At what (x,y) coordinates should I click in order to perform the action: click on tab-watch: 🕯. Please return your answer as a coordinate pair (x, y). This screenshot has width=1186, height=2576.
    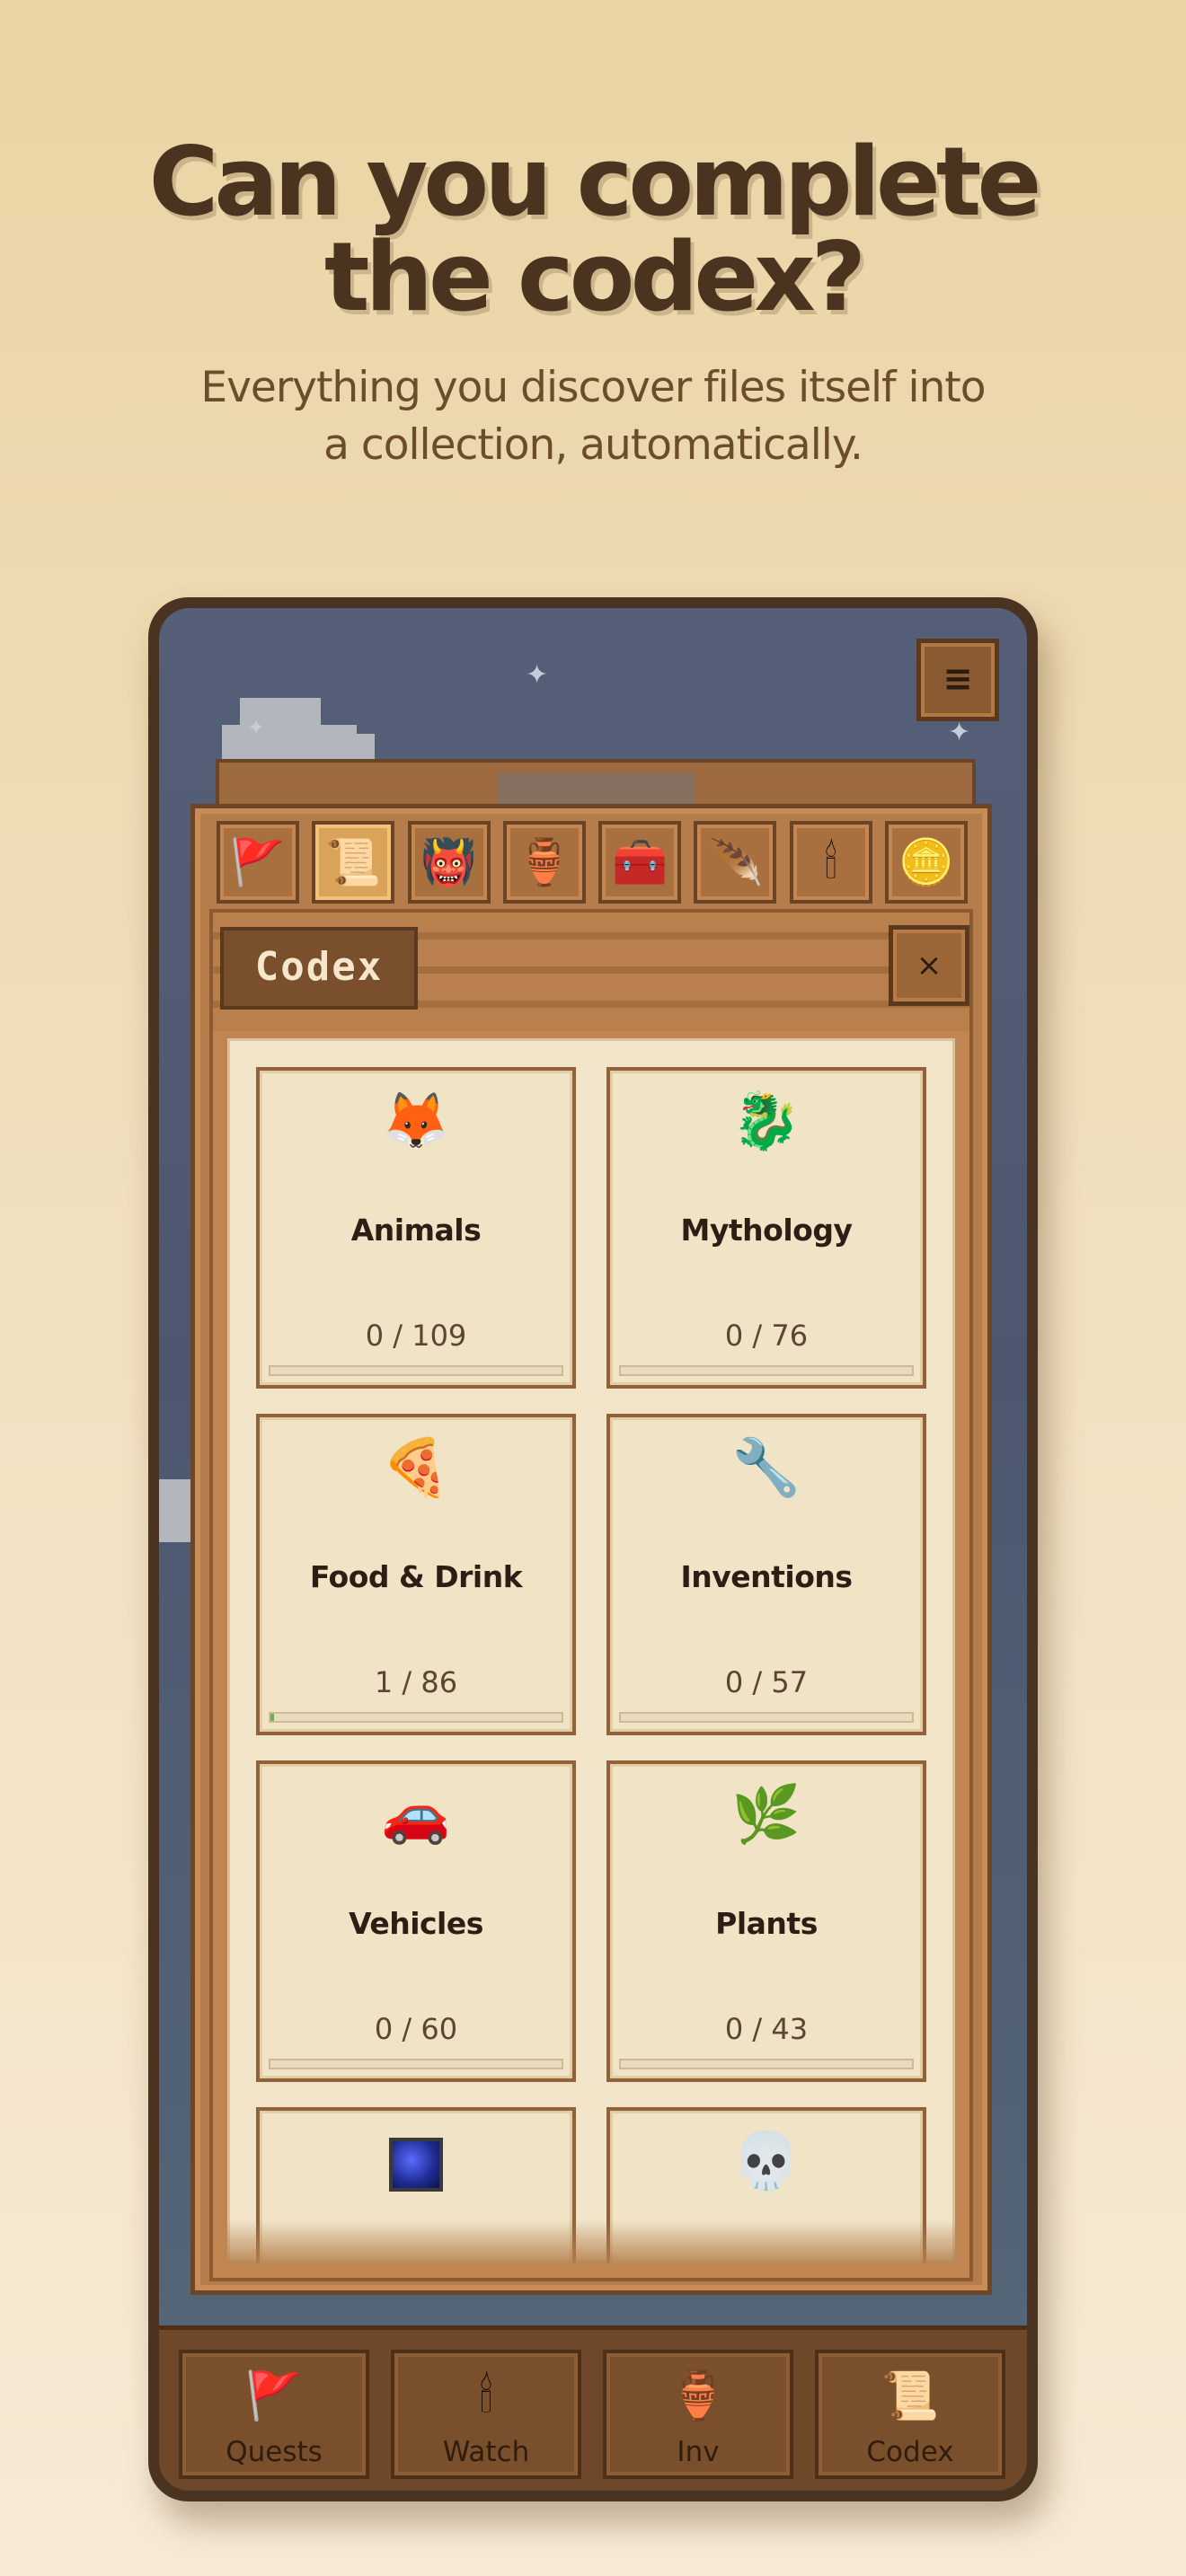
    Looking at the image, I should click on (830, 862).